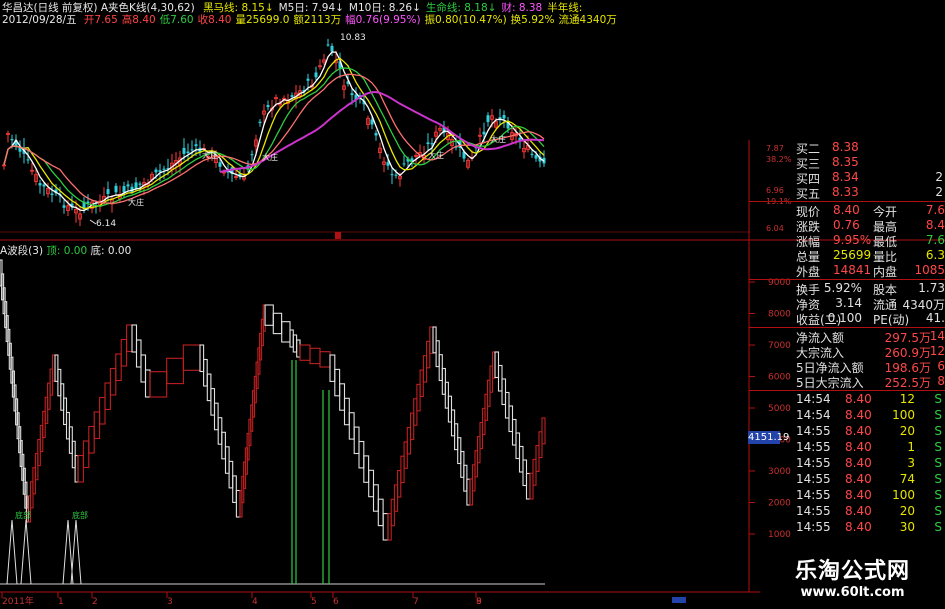 The width and height of the screenshot is (945, 609). What do you see at coordinates (931, 288) in the screenshot?
I see `fin-value: 1.73` at bounding box center [931, 288].